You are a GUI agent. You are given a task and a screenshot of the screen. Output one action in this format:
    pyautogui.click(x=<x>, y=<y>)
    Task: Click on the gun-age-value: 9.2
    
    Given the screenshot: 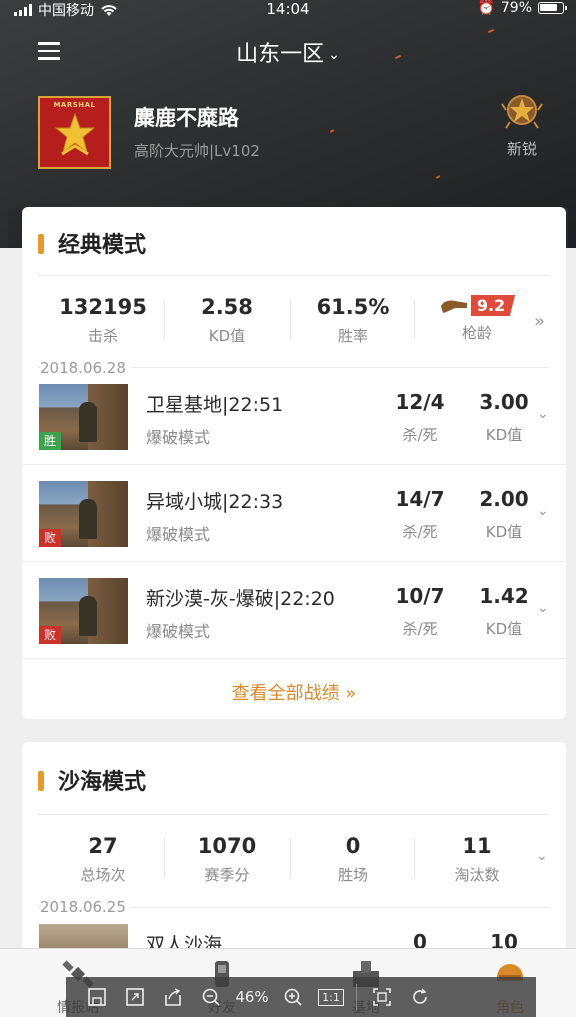 What is the action you would take?
    pyautogui.click(x=493, y=305)
    